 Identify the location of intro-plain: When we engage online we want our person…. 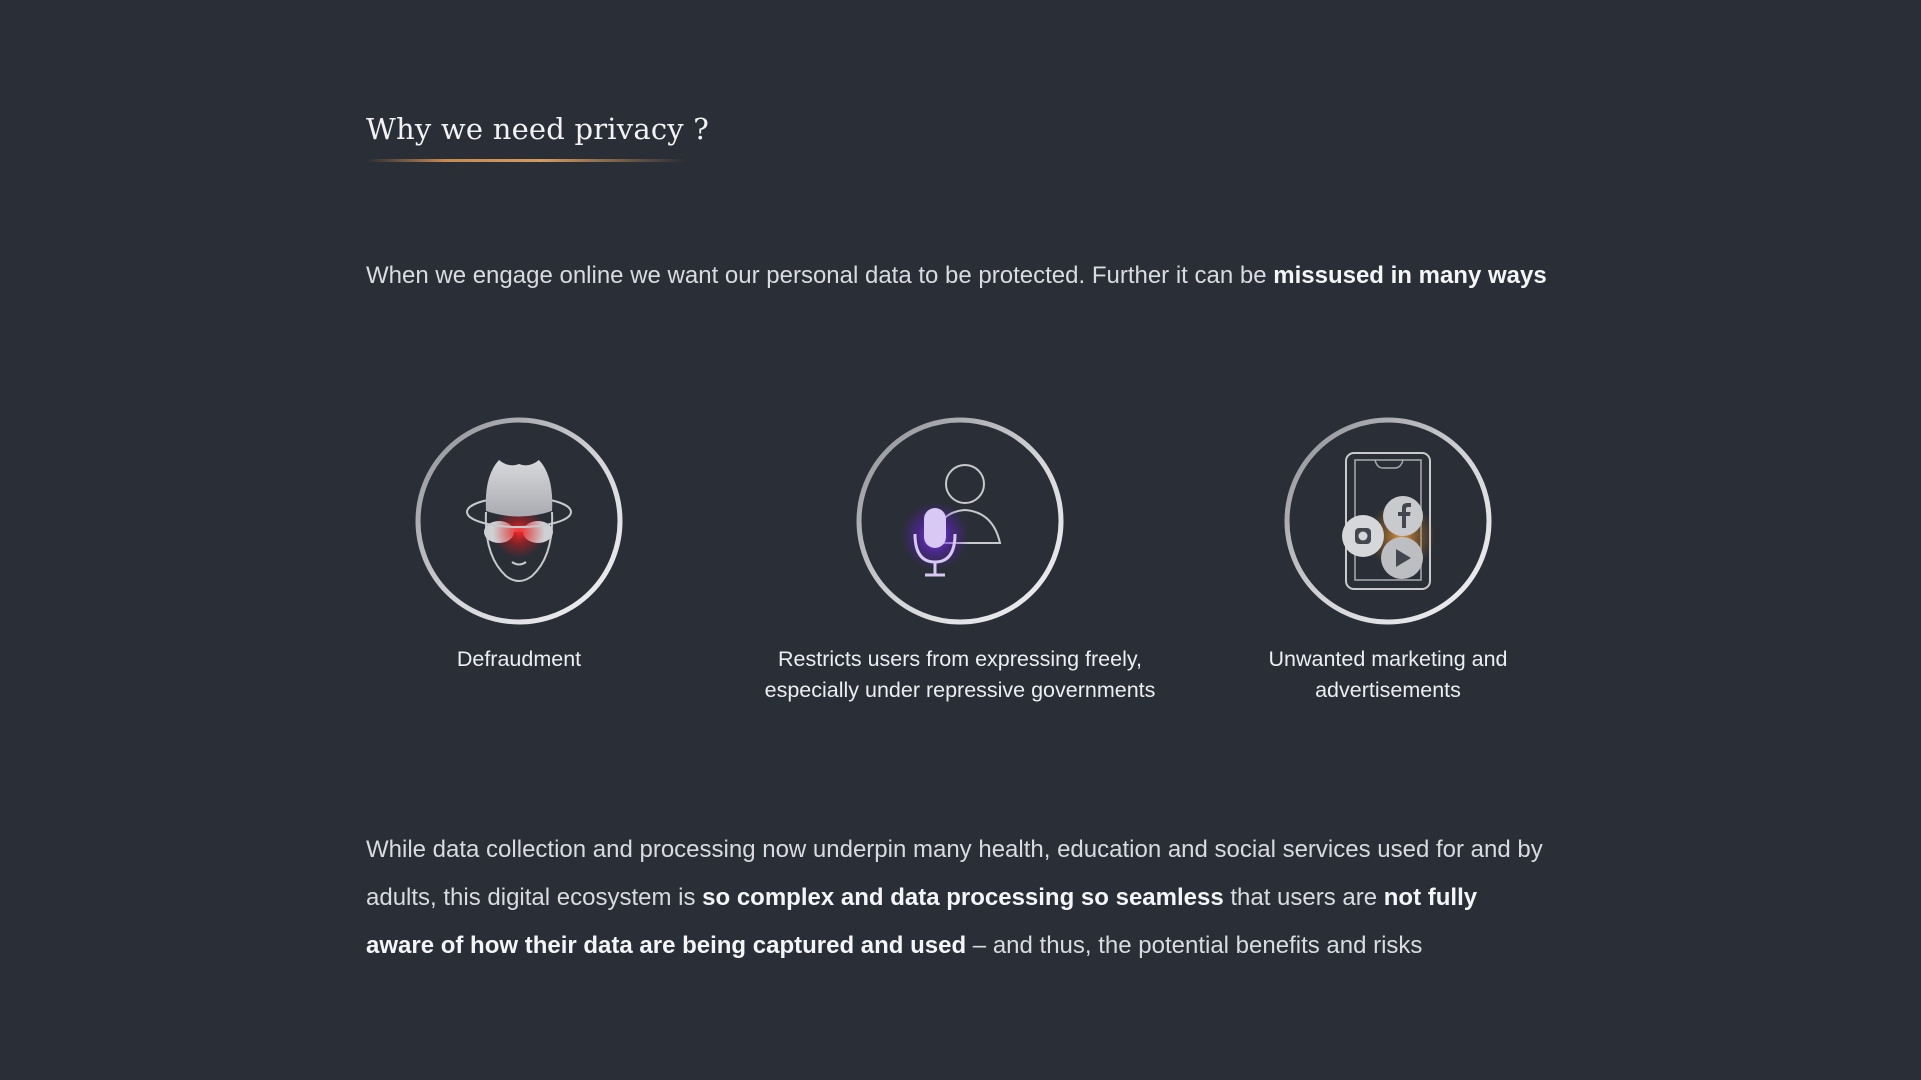
(820, 275).